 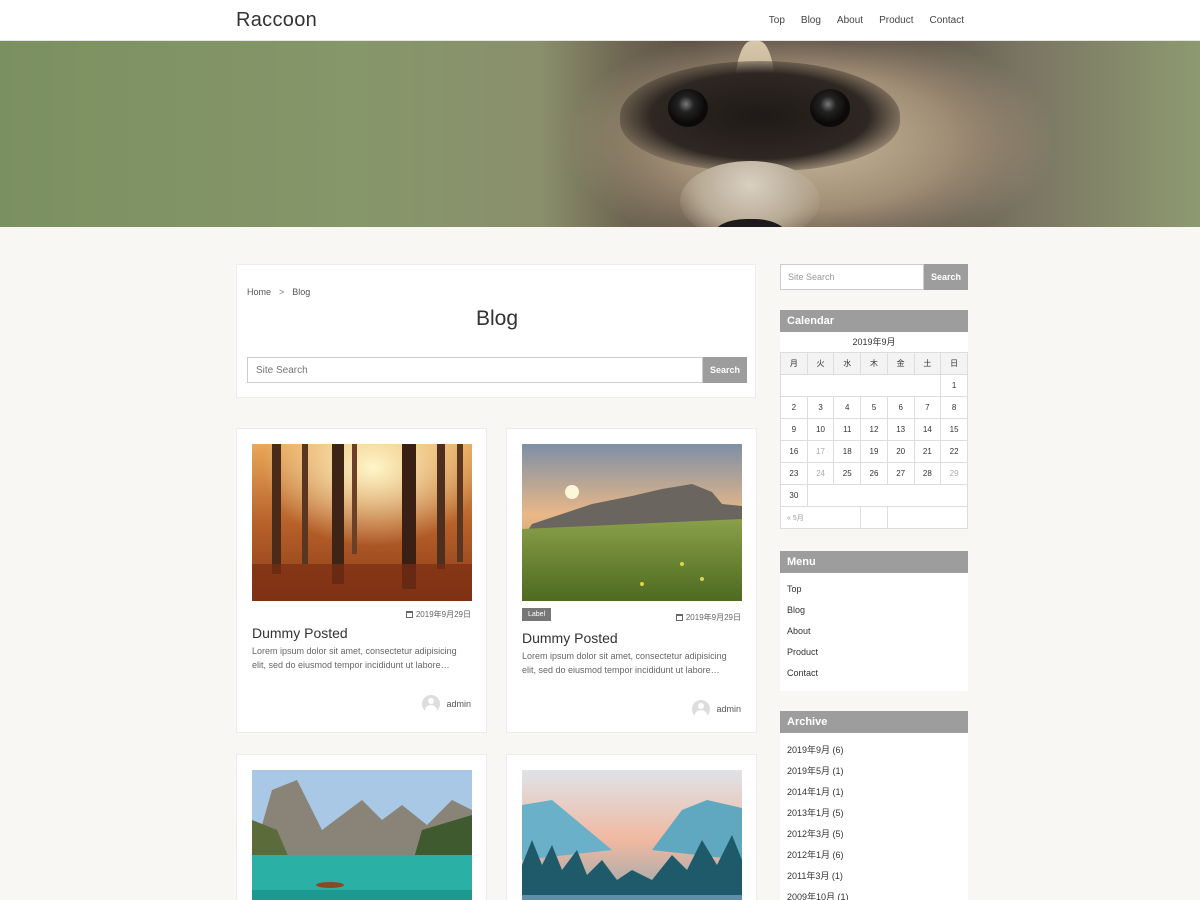 What do you see at coordinates (847, 473) in the screenshot?
I see `calendar-day: 25` at bounding box center [847, 473].